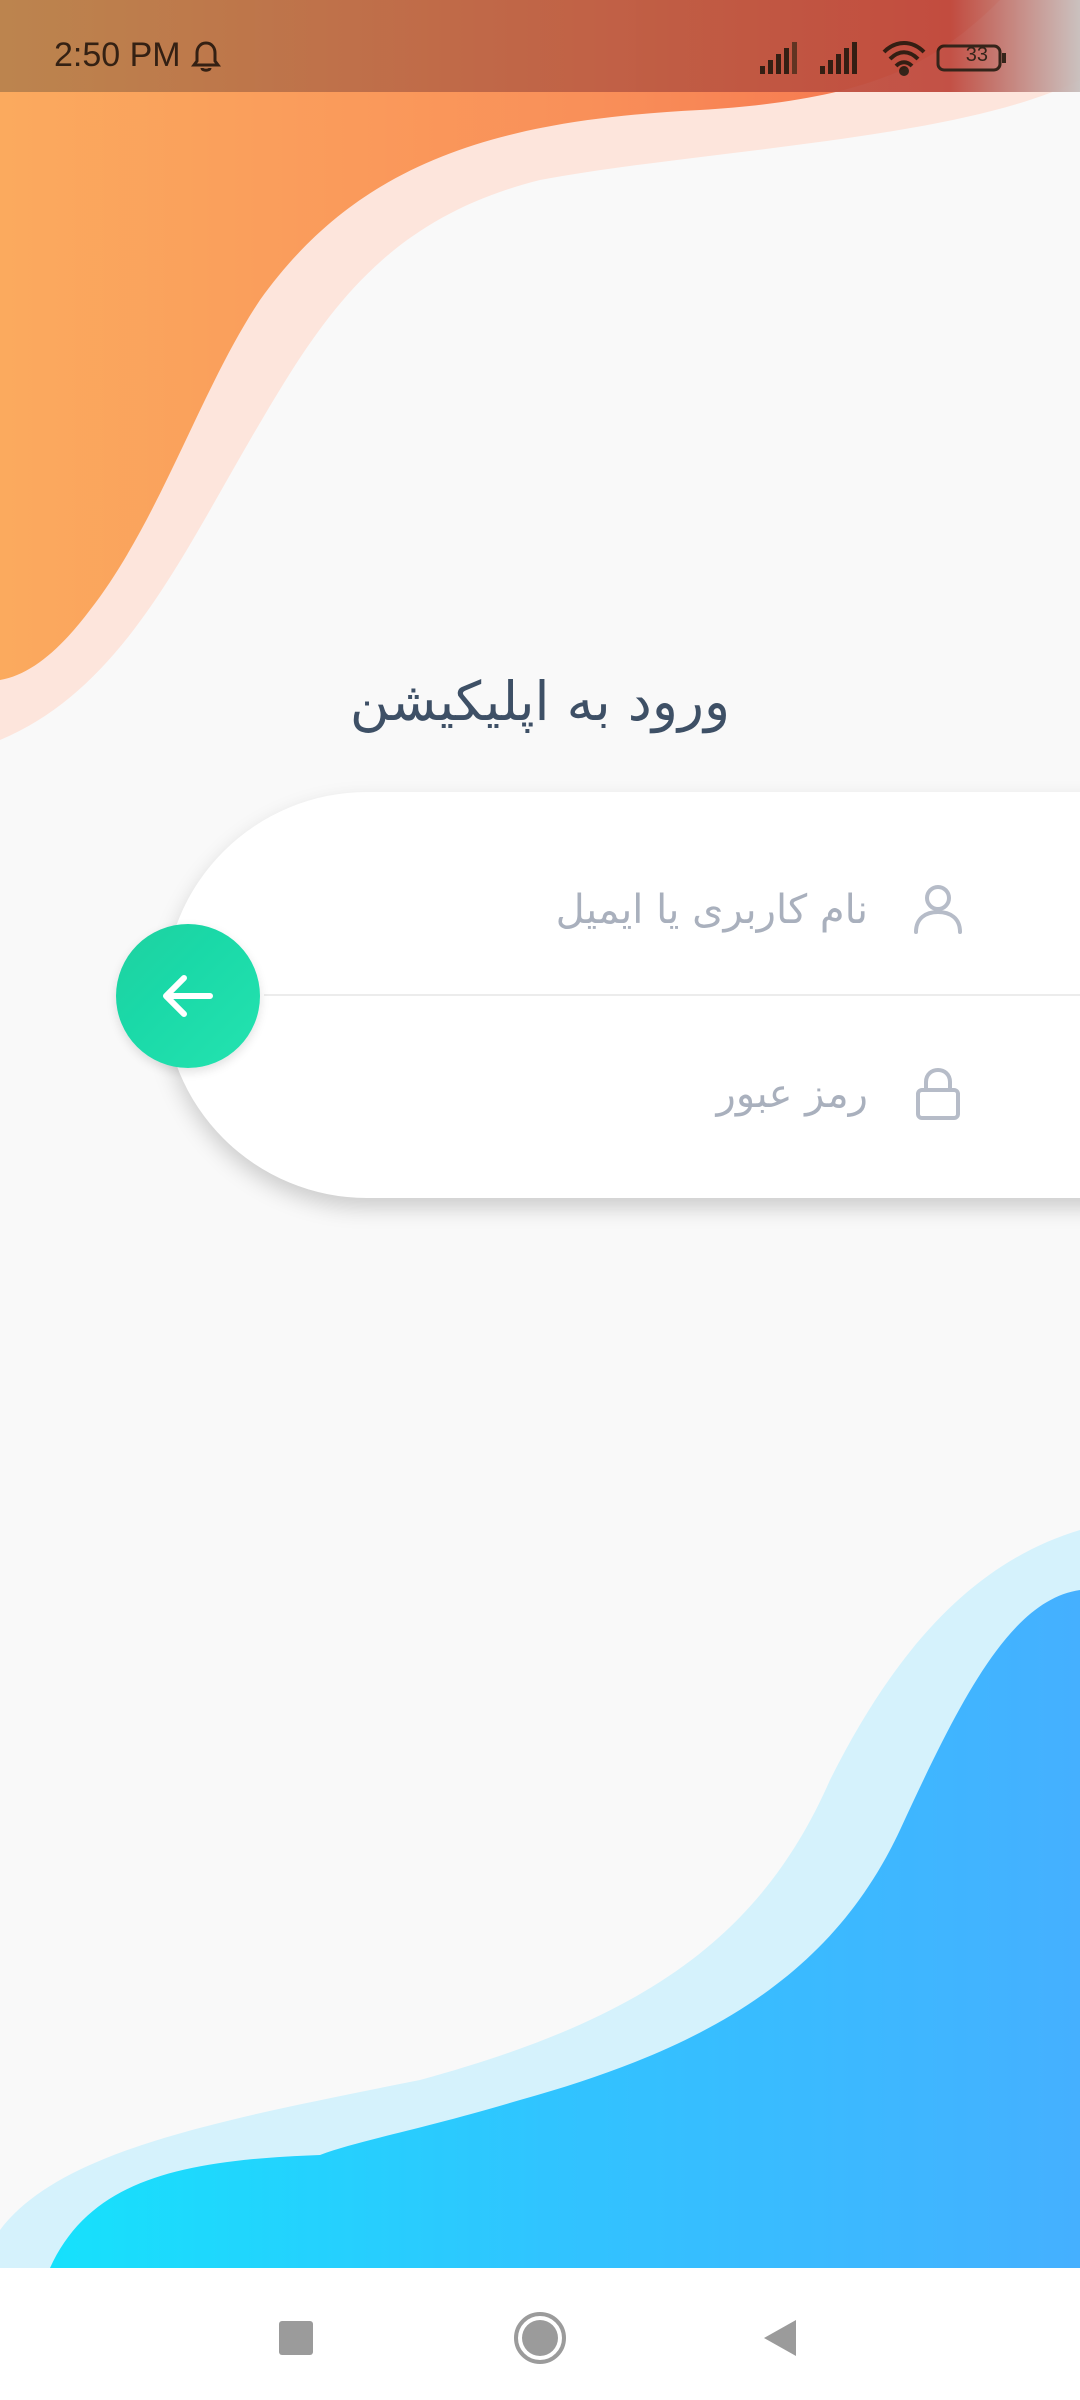 The width and height of the screenshot is (1080, 2400). I want to click on recents-square-icon, so click(296, 2338).